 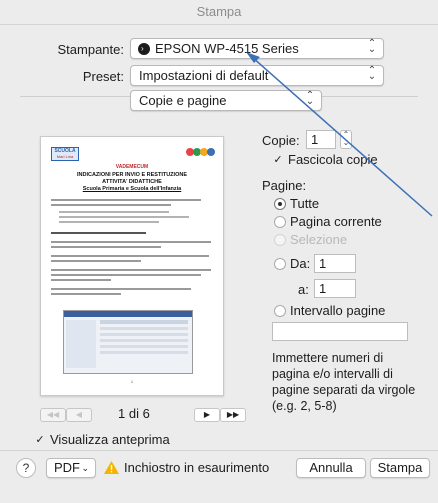 What do you see at coordinates (67, 467) in the screenshot?
I see `pdf-label: PDF` at bounding box center [67, 467].